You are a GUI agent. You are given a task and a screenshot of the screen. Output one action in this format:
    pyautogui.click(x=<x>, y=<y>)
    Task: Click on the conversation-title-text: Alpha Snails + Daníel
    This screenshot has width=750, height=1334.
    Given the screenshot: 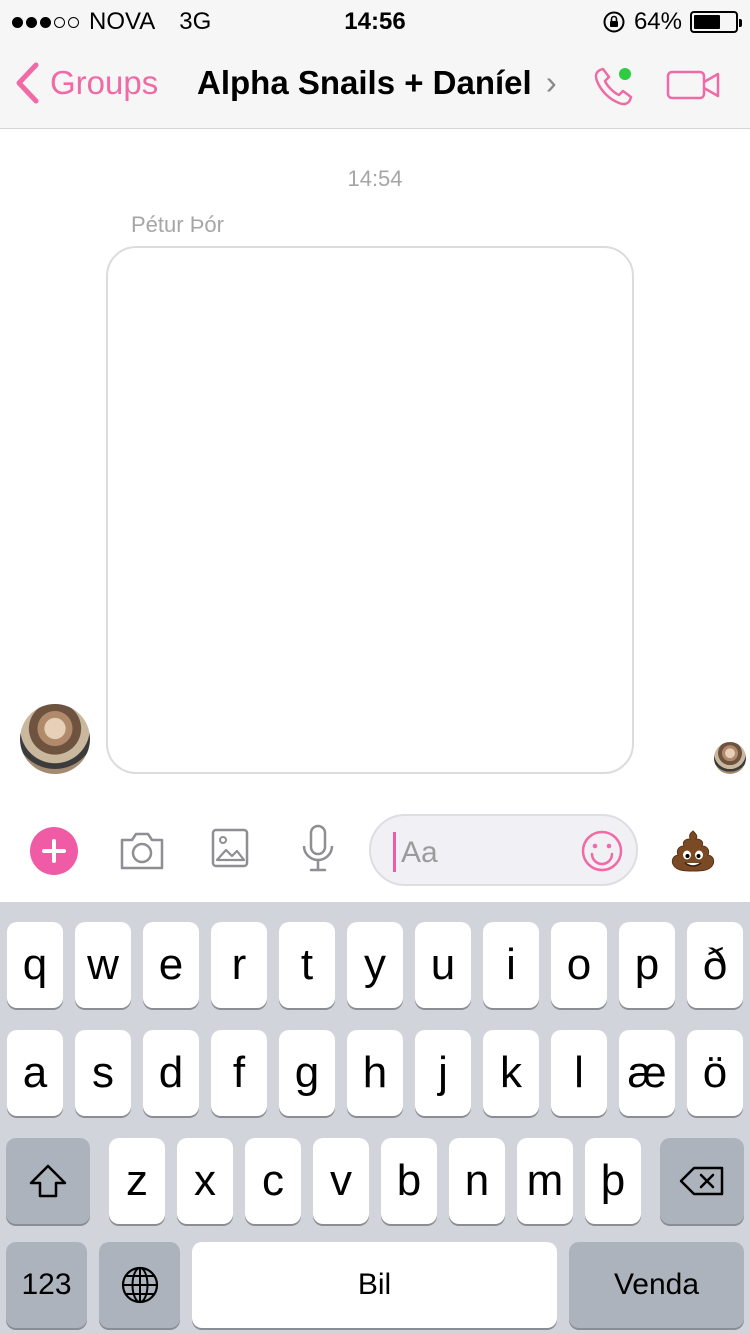 What is the action you would take?
    pyautogui.click(x=364, y=82)
    